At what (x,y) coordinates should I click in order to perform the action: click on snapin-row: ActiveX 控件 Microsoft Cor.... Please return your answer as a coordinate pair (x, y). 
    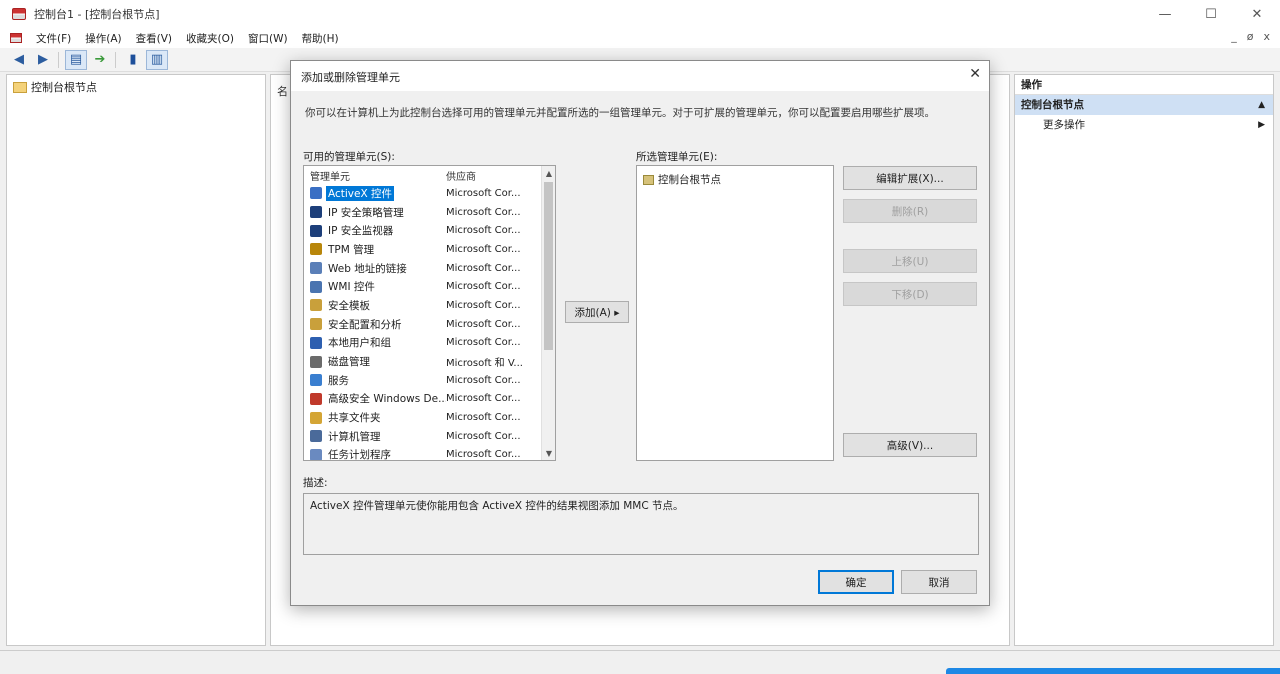
    Looking at the image, I should click on (429, 193).